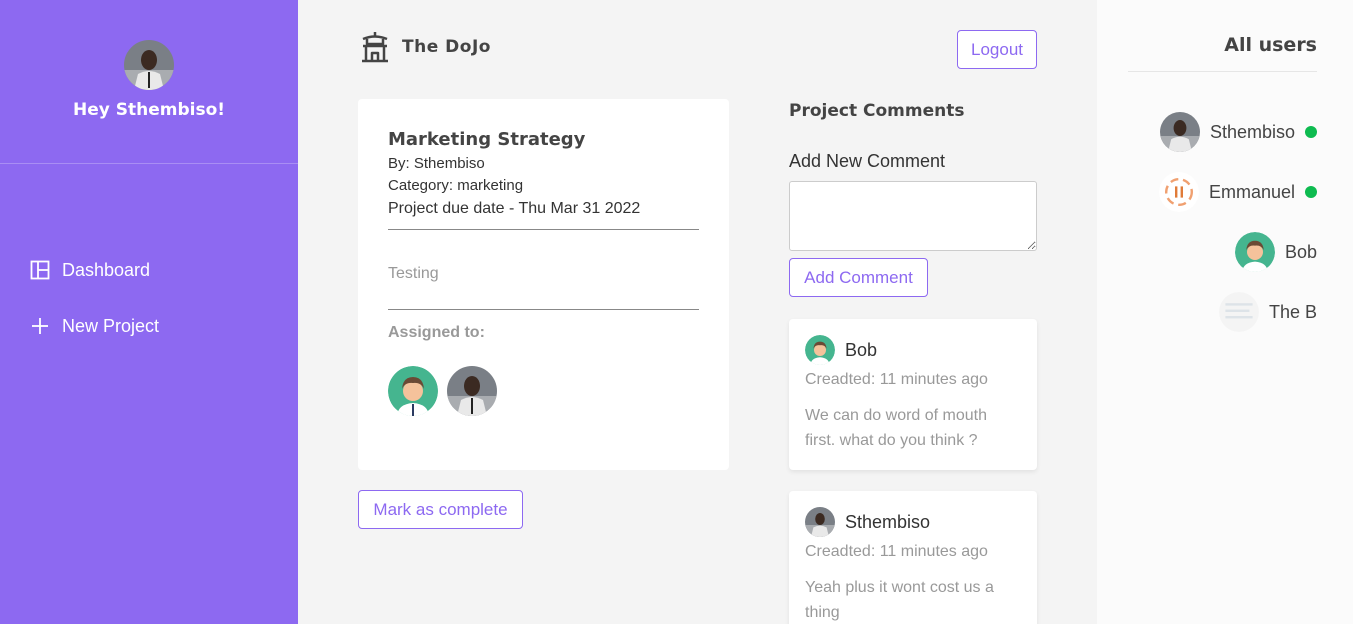  I want to click on top-bar: The DoJo Logout, so click(697, 49).